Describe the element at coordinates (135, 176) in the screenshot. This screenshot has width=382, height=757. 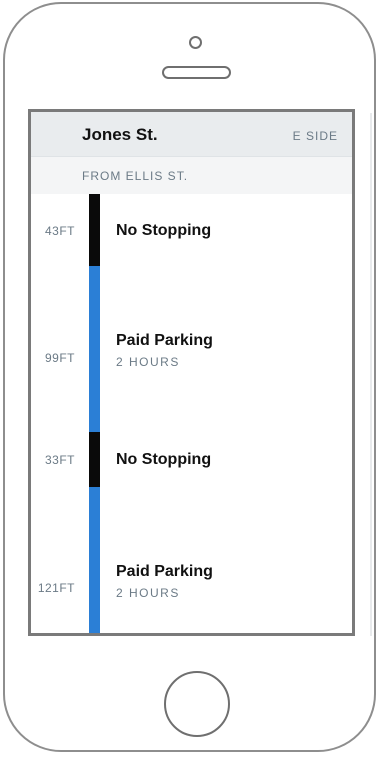
I see `from-street-label: FROM ELLIS ST.` at that location.